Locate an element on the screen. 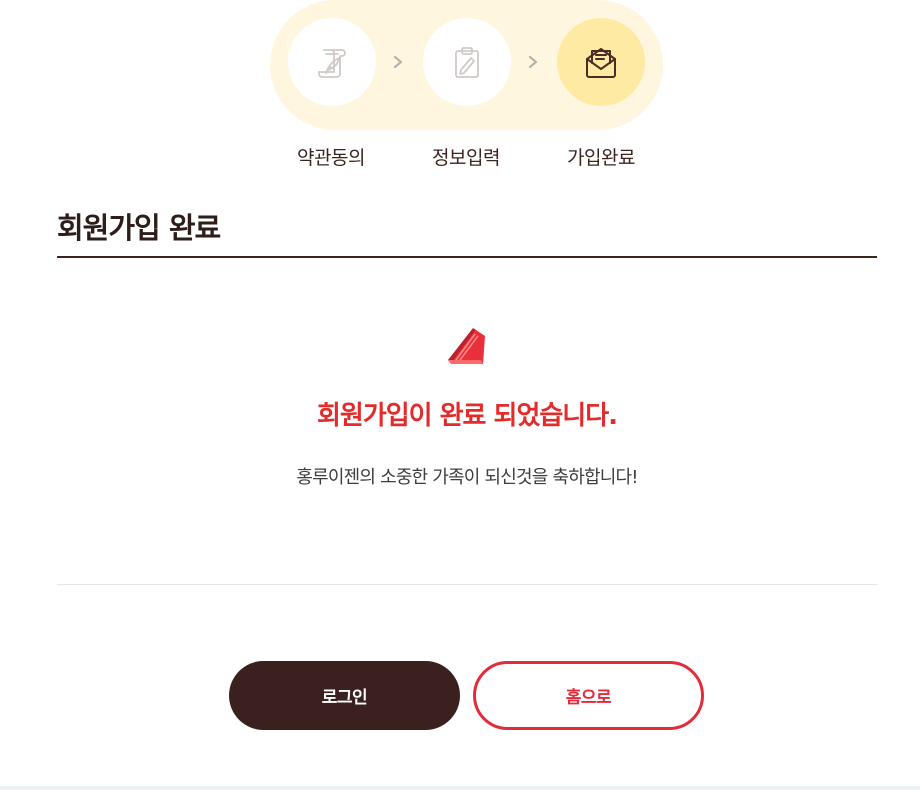 The image size is (920, 790). home-button-label: 홈으로 is located at coordinates (588, 698).